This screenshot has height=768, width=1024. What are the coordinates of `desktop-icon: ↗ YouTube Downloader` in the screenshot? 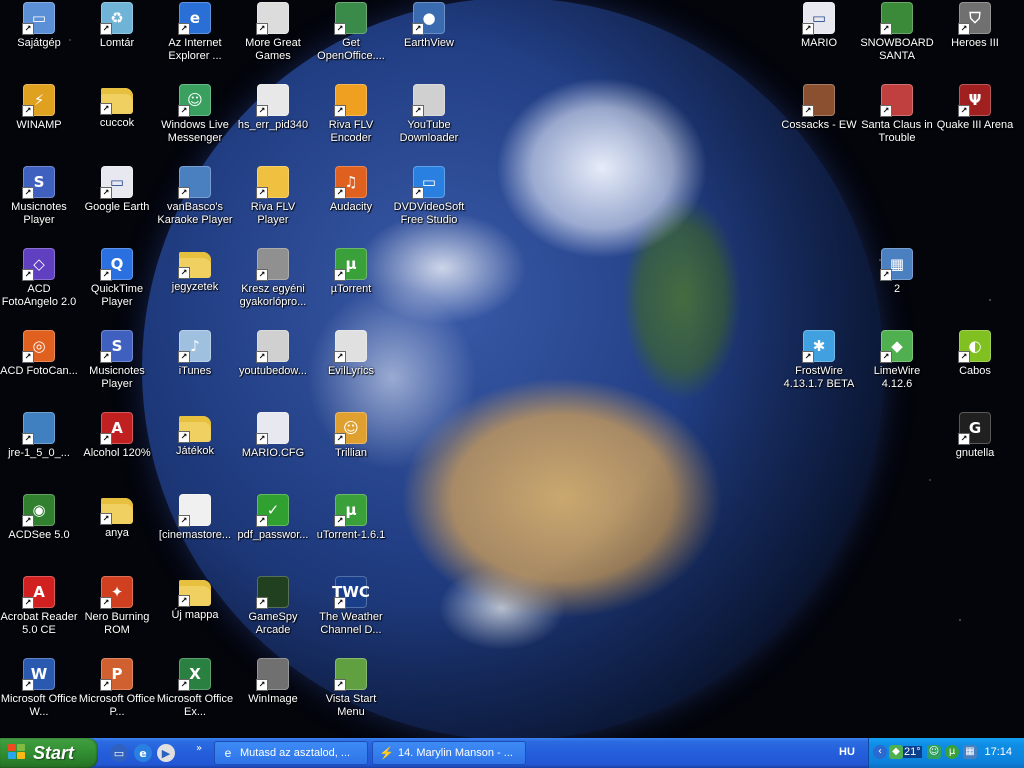 It's located at (429, 114).